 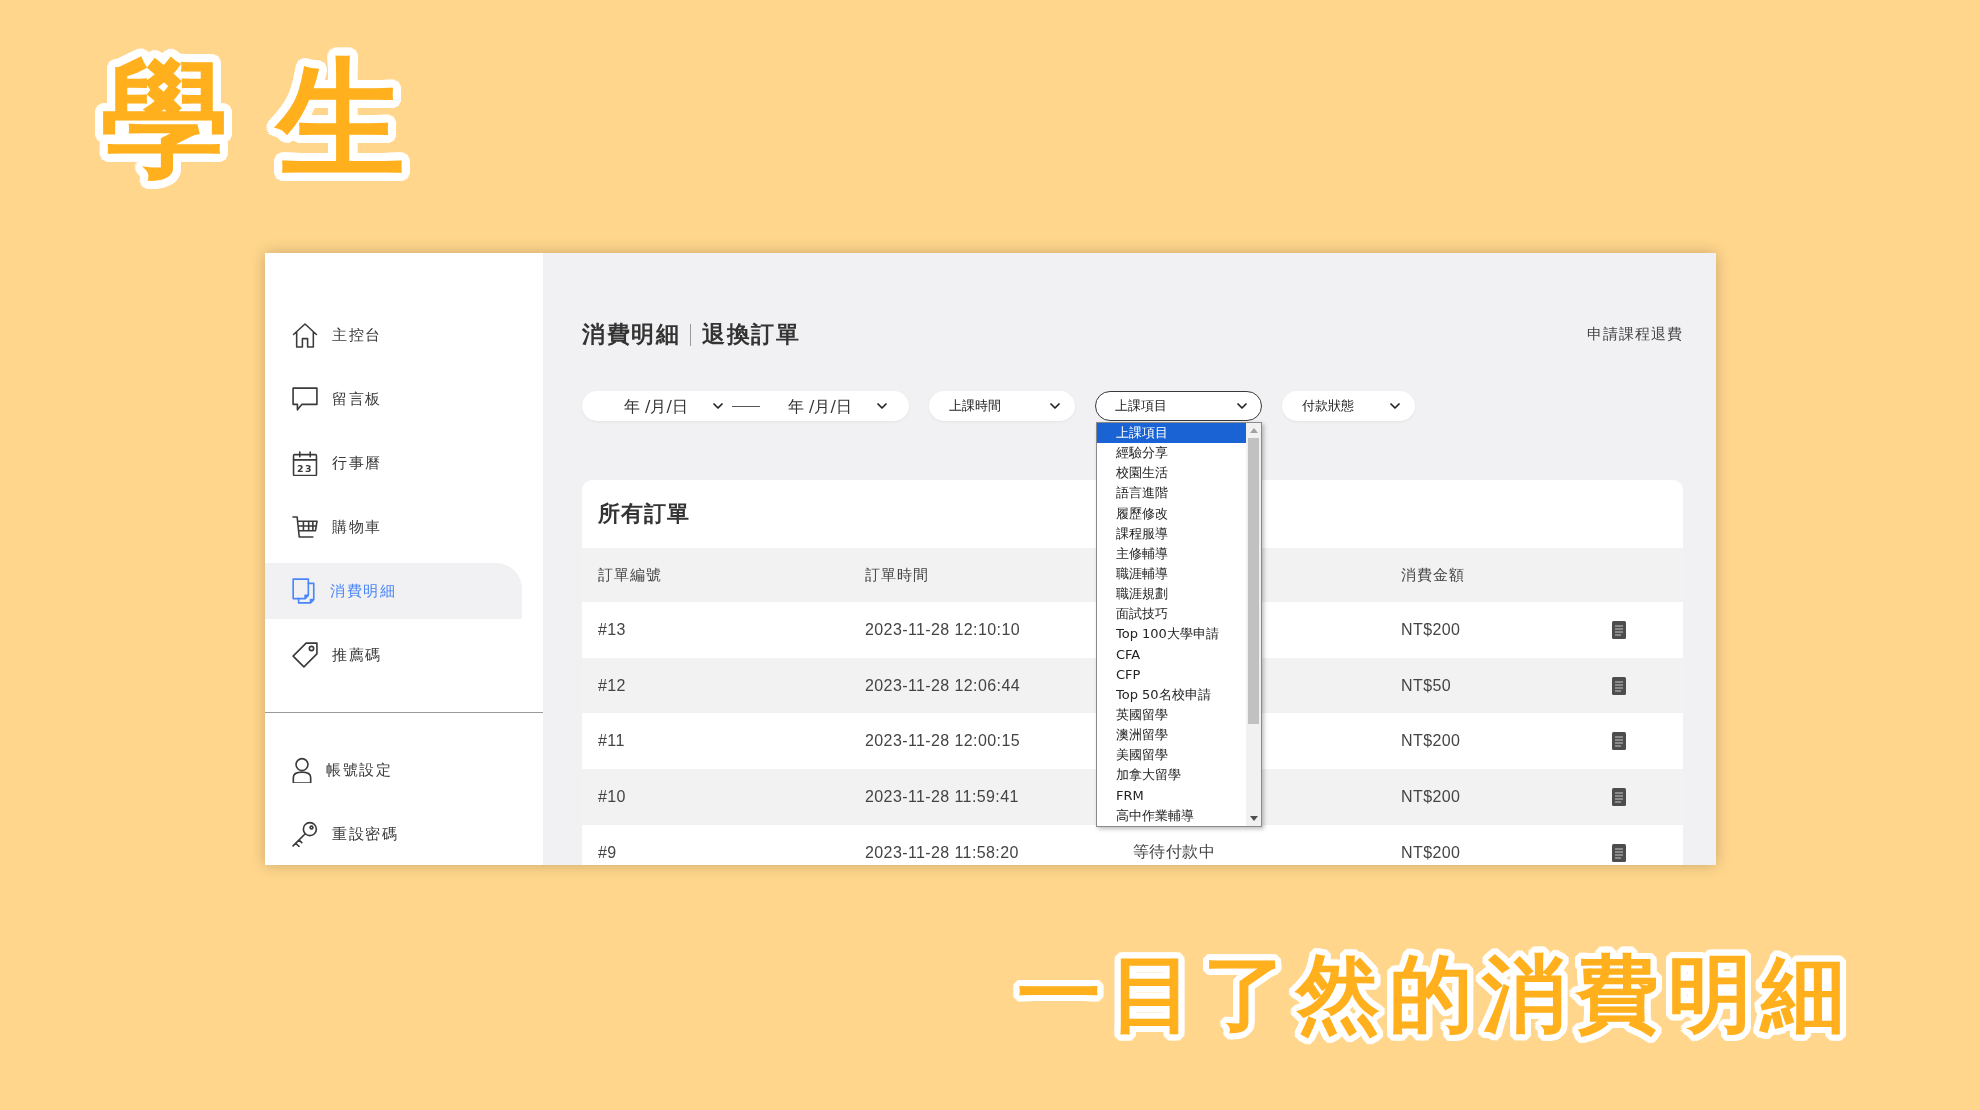 What do you see at coordinates (393, 834) in the screenshot?
I see `sidebar-item: 重設密碼` at bounding box center [393, 834].